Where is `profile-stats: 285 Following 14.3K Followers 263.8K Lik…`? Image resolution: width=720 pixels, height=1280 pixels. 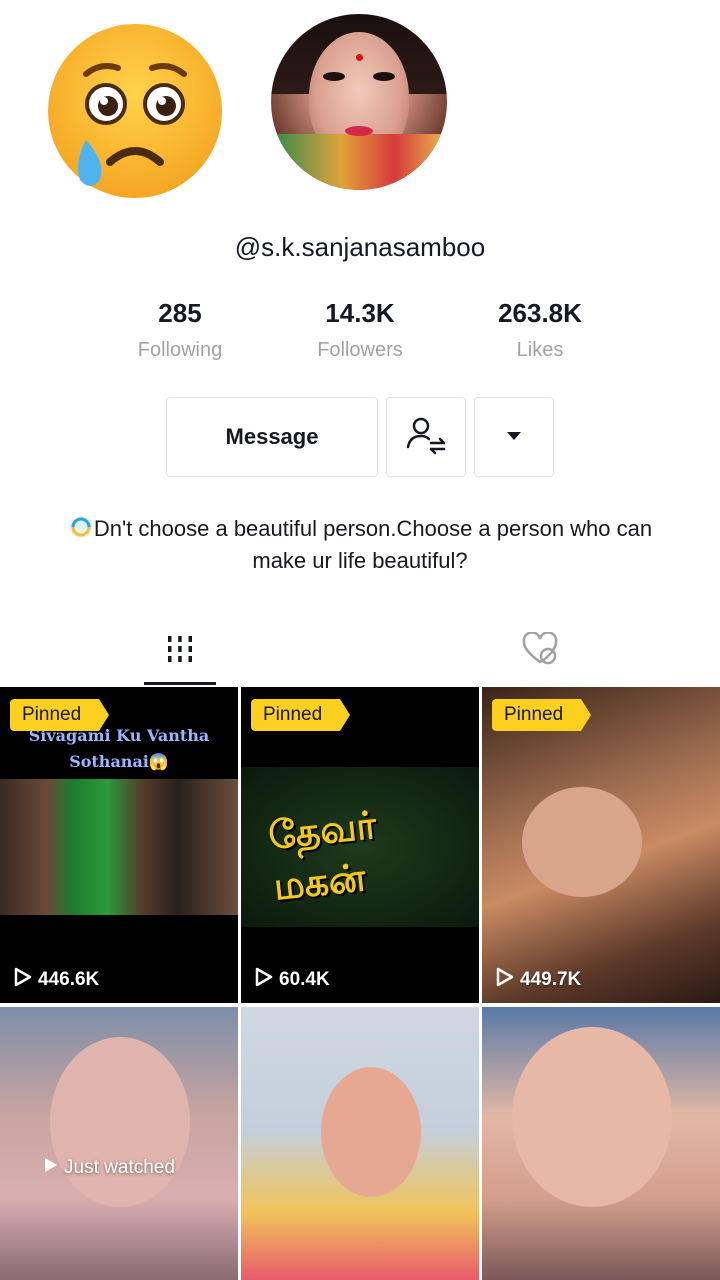 profile-stats: 285 Following 14.3K Followers 263.8K Lik… is located at coordinates (360, 333).